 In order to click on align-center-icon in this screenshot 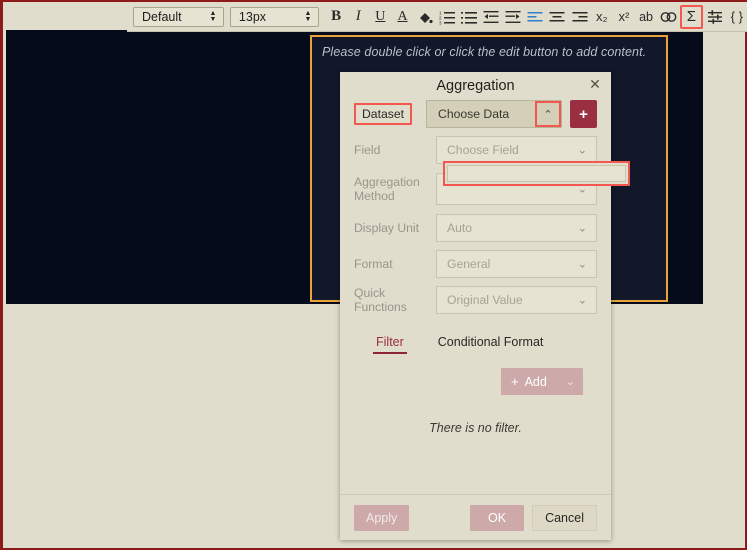, I will do `click(557, 17)`.